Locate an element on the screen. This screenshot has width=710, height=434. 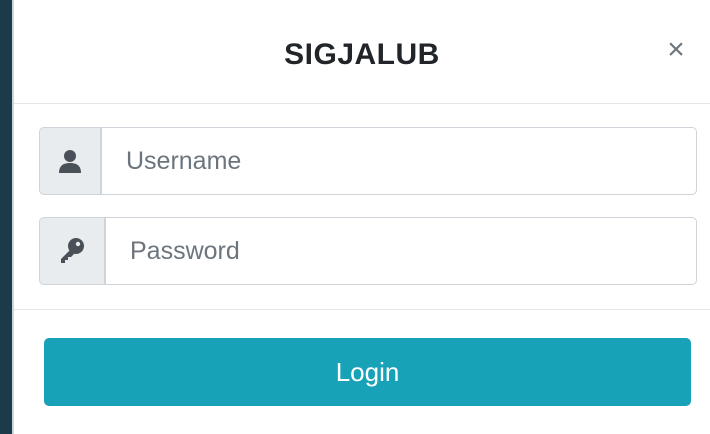
login-button: Login is located at coordinates (367, 372).